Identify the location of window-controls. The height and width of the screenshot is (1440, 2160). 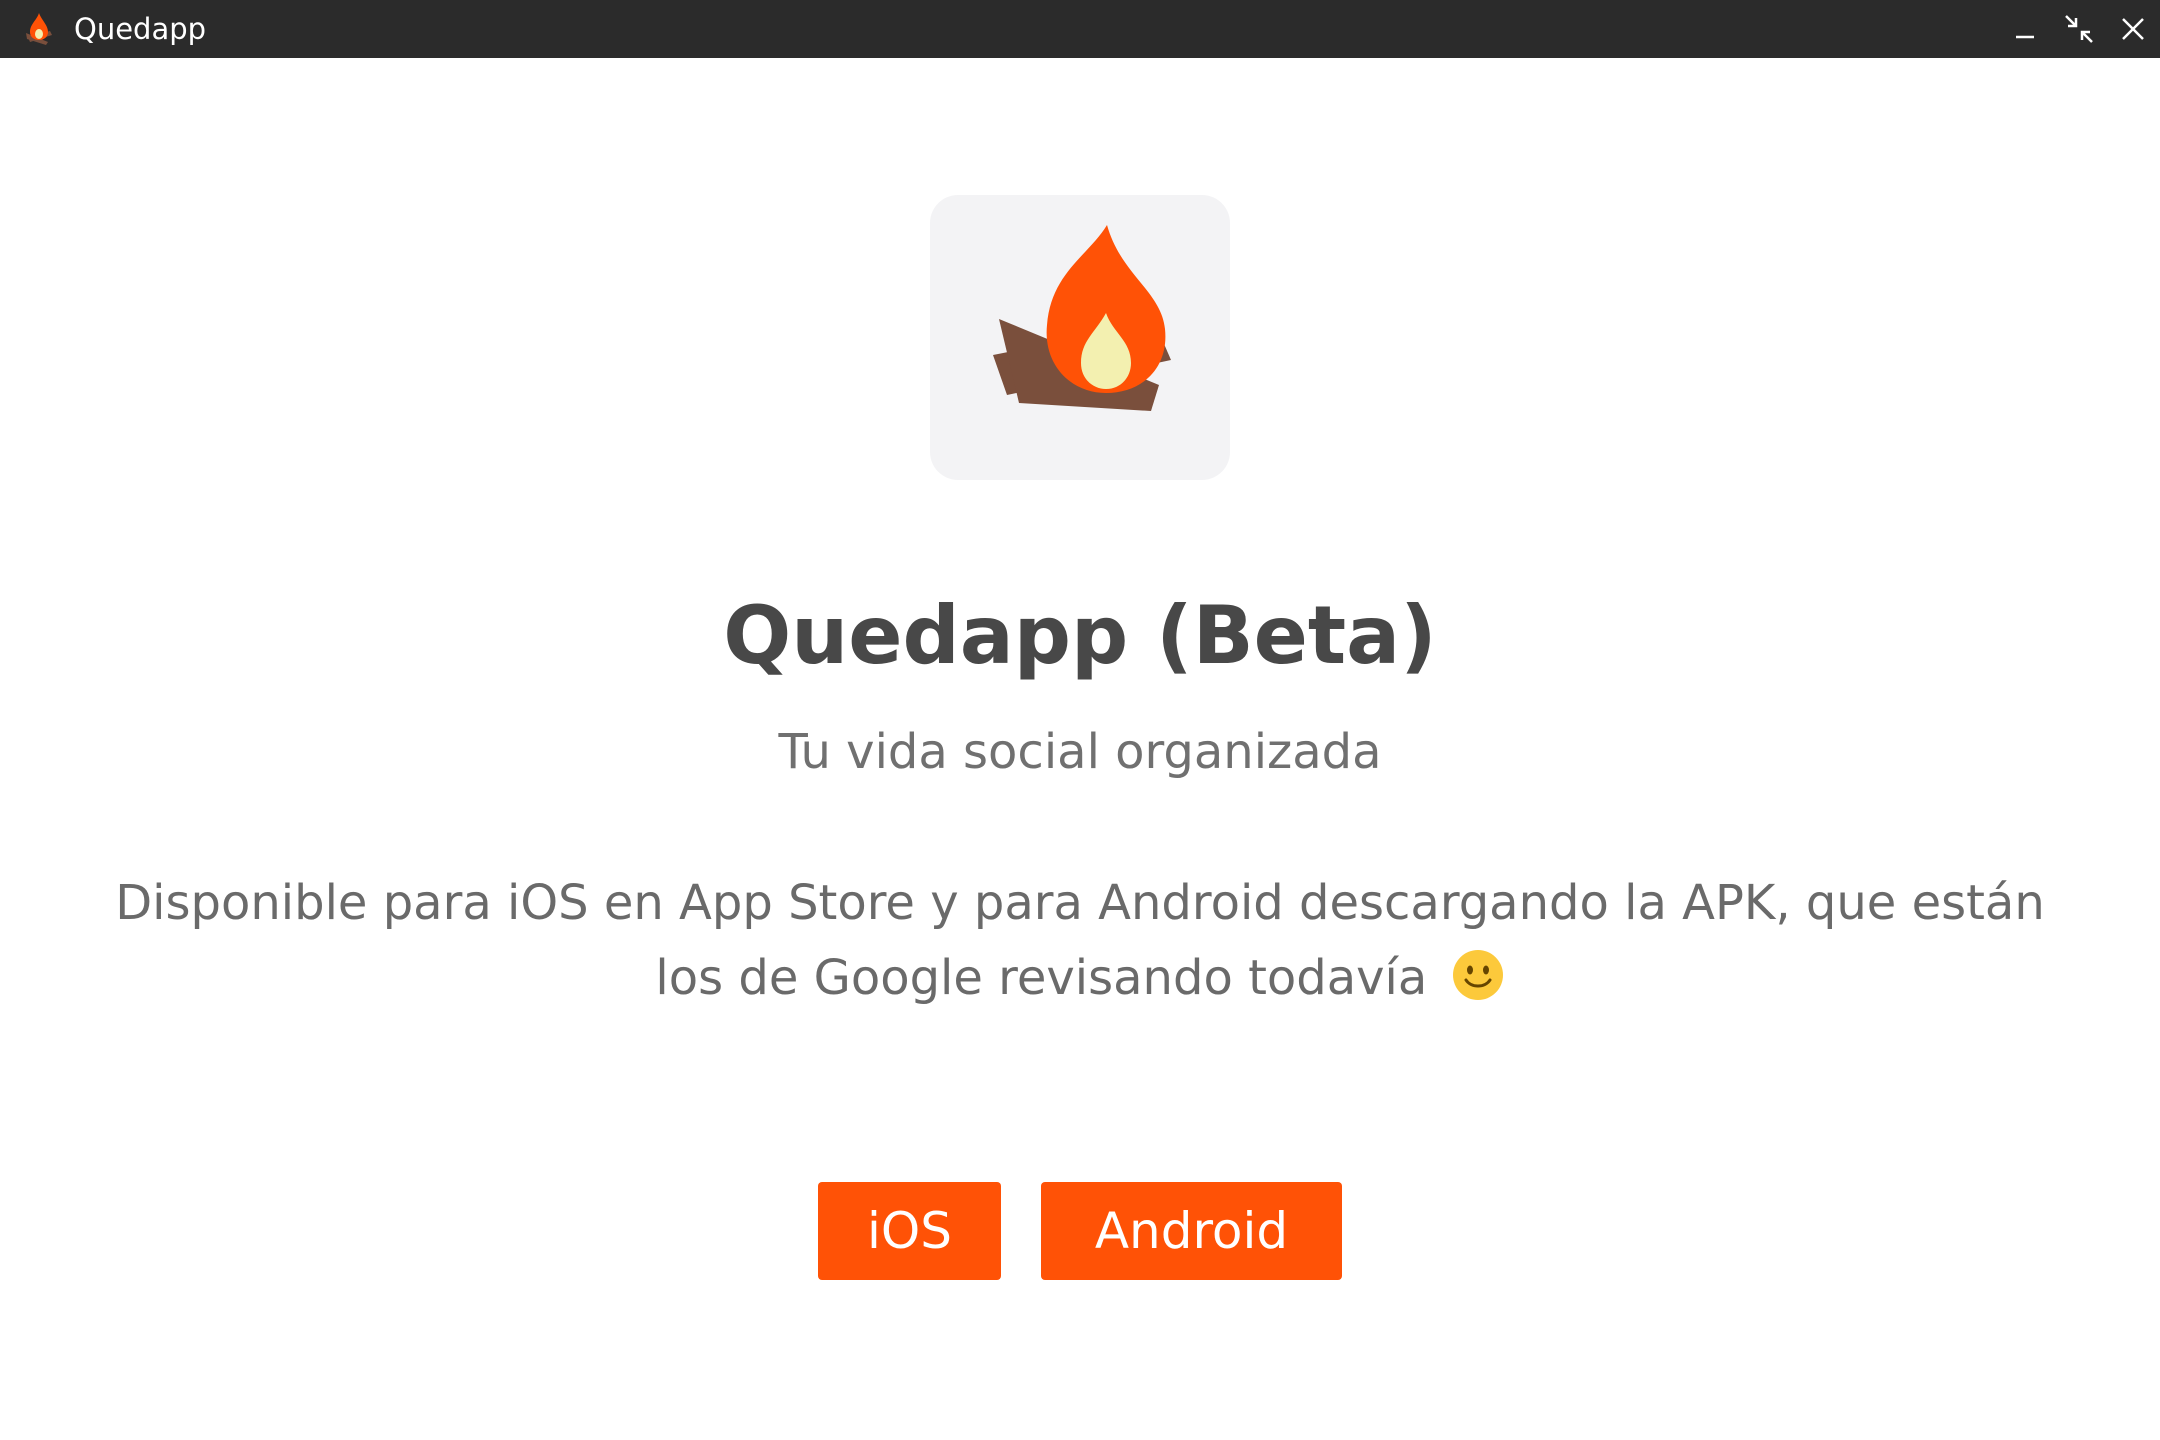
(2079, 29).